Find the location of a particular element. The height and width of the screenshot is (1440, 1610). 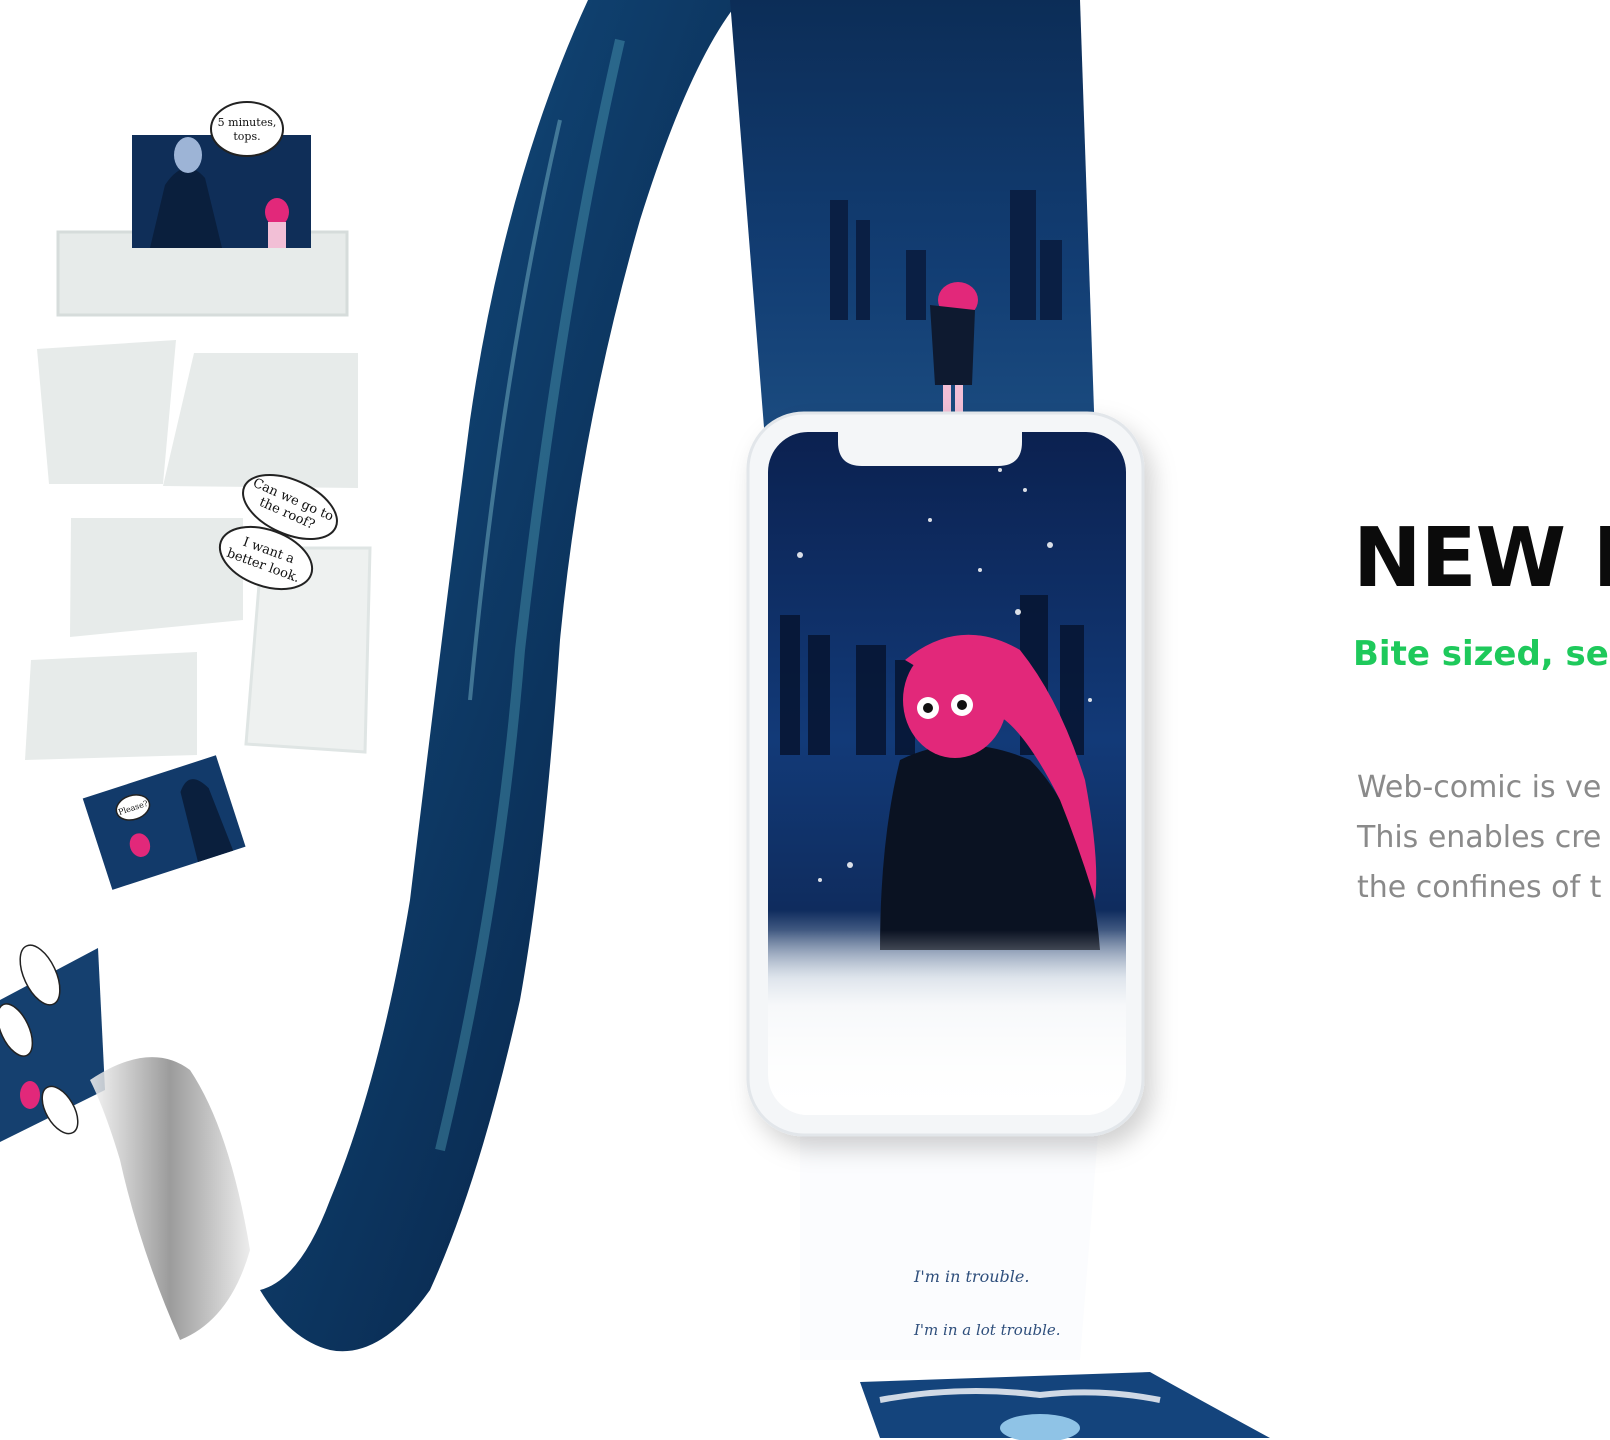

comic-panel-bottom-left is located at coordinates (52, 1043).